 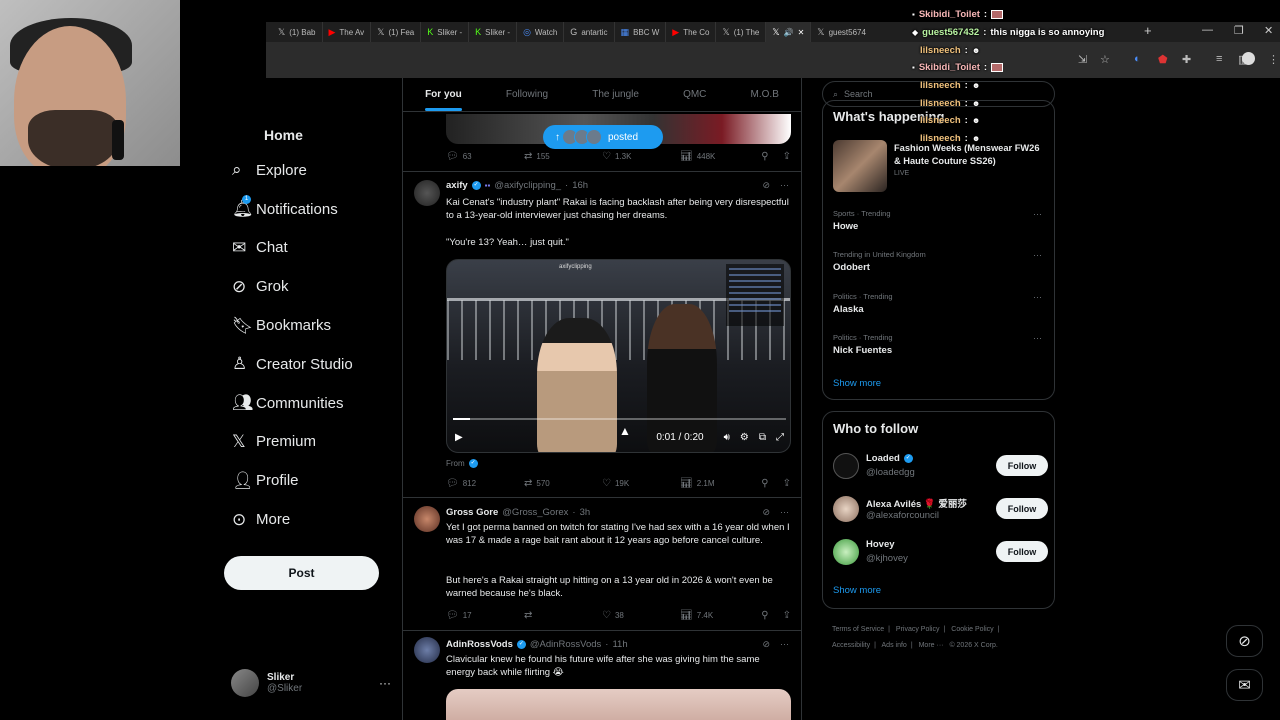 What do you see at coordinates (309, 325) in the screenshot?
I see `nav-bookmarks: 🔖︎ Bookmarks` at bounding box center [309, 325].